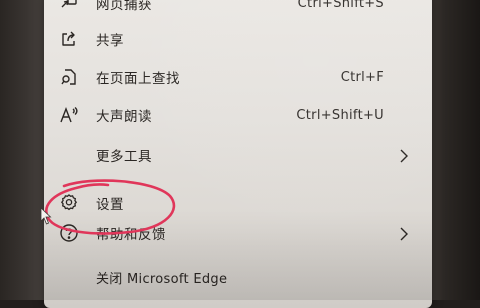 Image resolution: width=480 pixels, height=308 pixels. What do you see at coordinates (238, 77) in the screenshot?
I see `menu-item-find-on-page: 在页面上查找 Ctrl+F` at bounding box center [238, 77].